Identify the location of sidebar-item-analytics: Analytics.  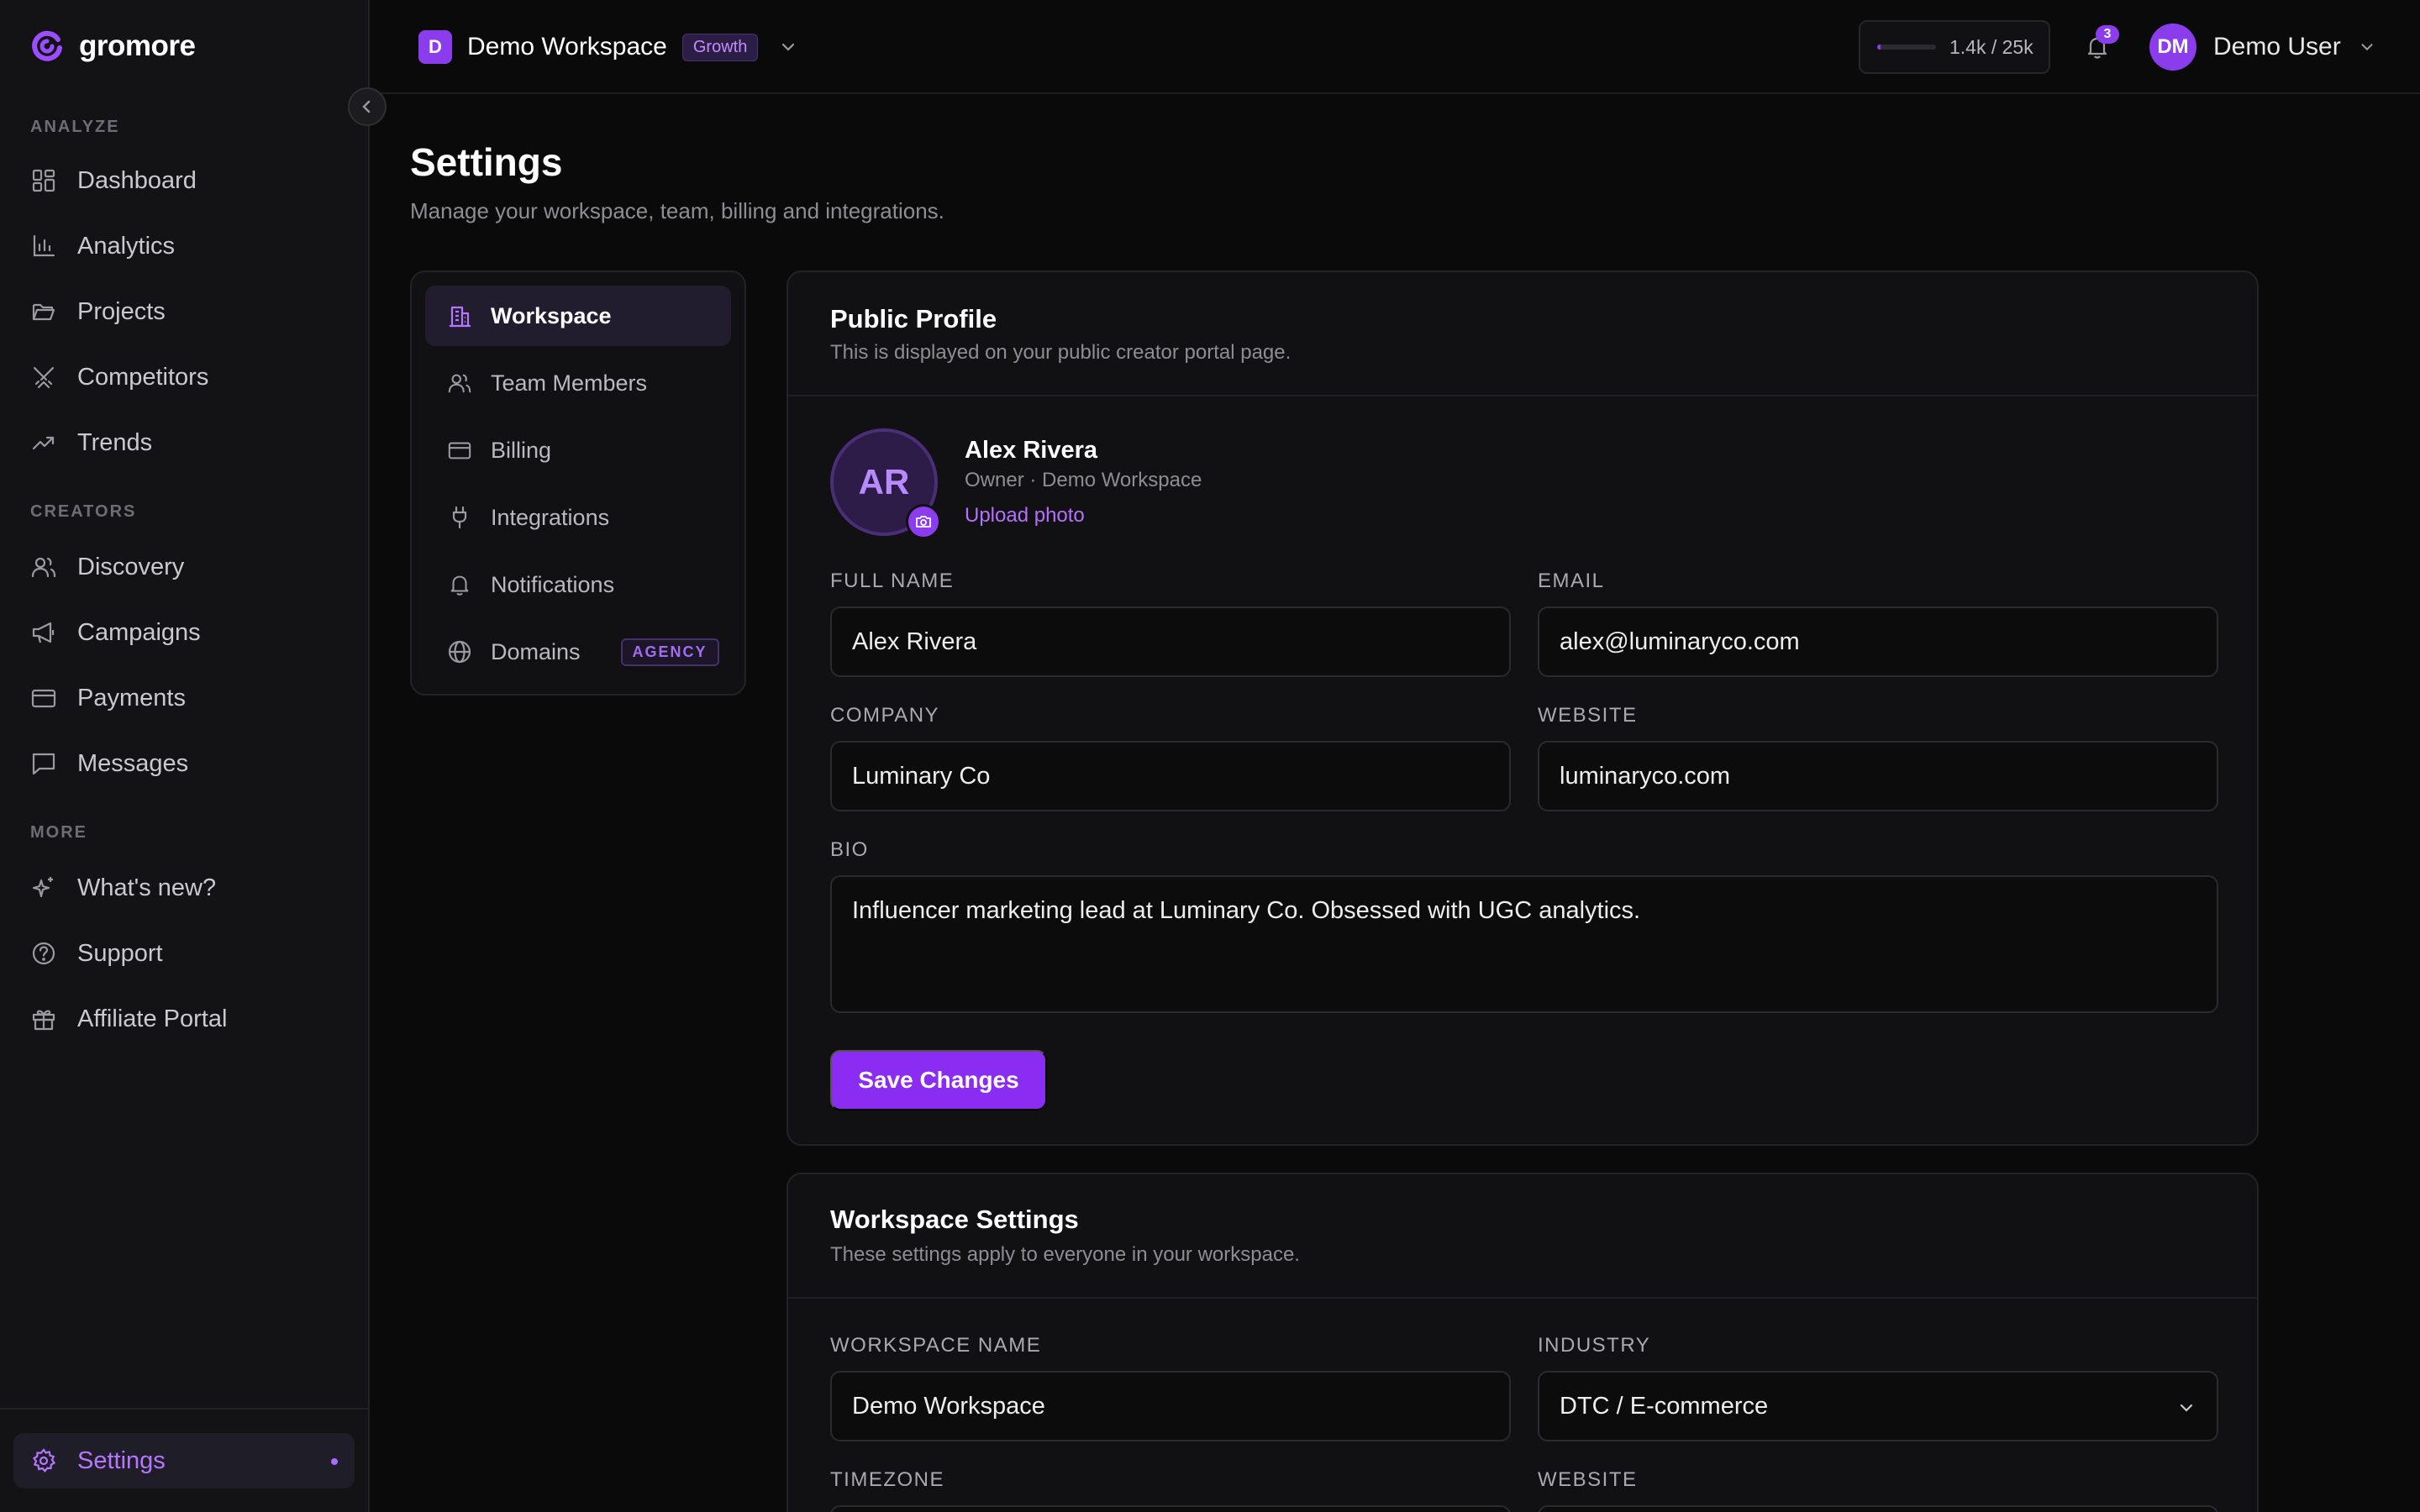
(184, 246).